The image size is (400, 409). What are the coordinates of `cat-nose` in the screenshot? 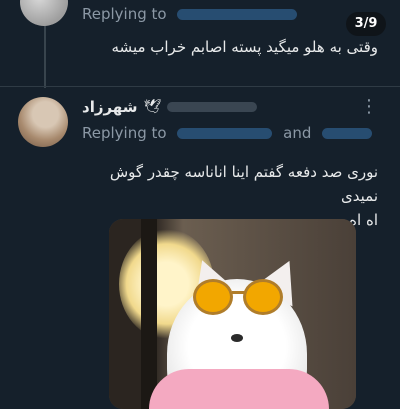 It's located at (237, 338).